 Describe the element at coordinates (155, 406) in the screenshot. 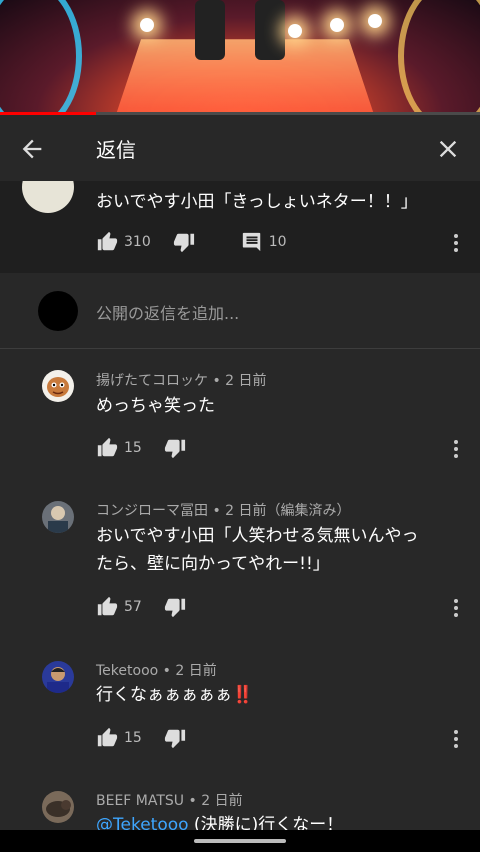

I see `comment-text: めっちゃ笑った` at that location.